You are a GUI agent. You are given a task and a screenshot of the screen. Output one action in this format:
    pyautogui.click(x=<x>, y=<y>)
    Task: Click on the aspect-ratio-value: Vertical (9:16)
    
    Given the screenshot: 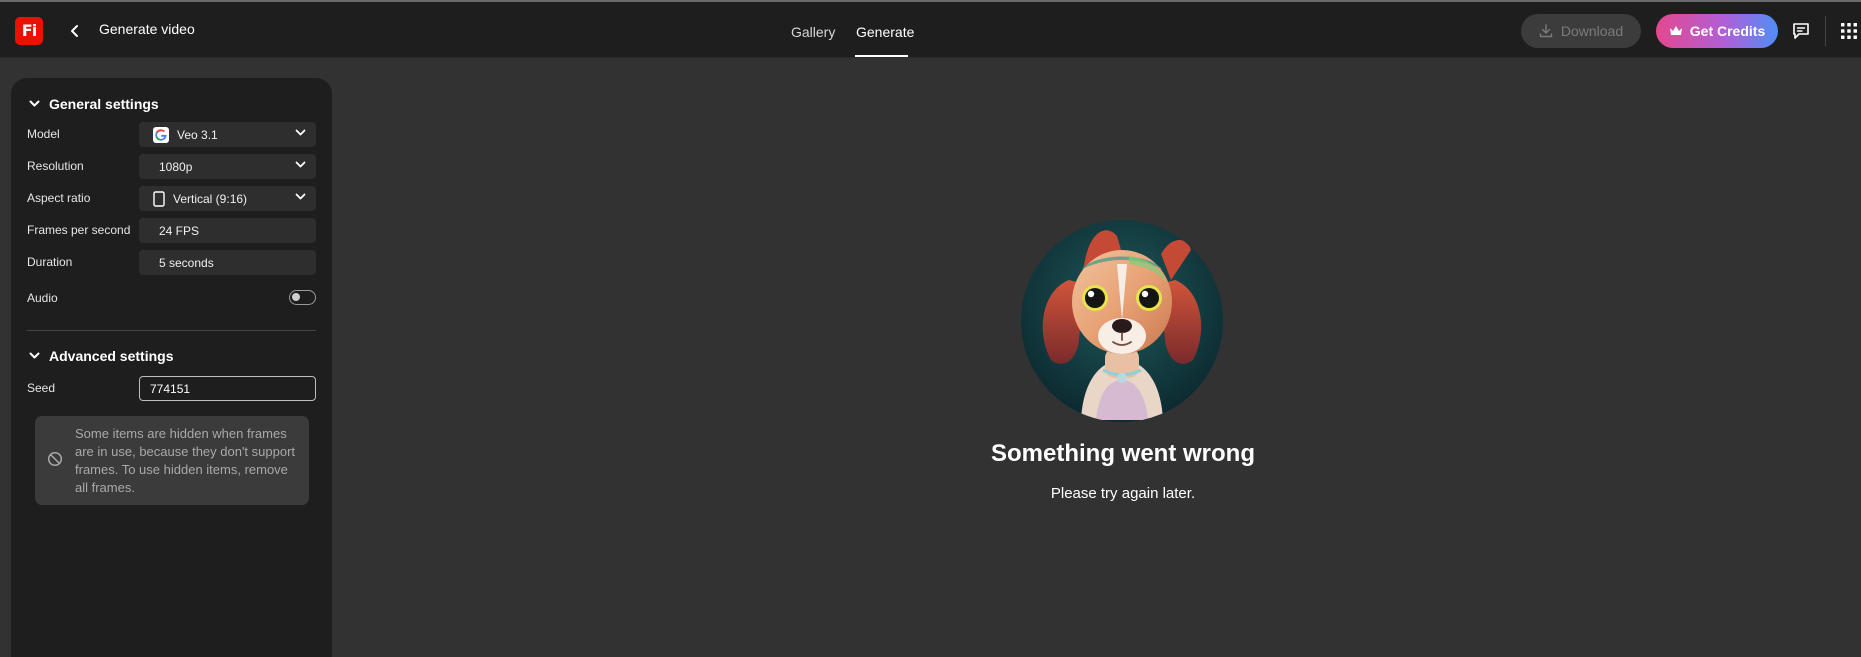 What is the action you would take?
    pyautogui.click(x=210, y=198)
    